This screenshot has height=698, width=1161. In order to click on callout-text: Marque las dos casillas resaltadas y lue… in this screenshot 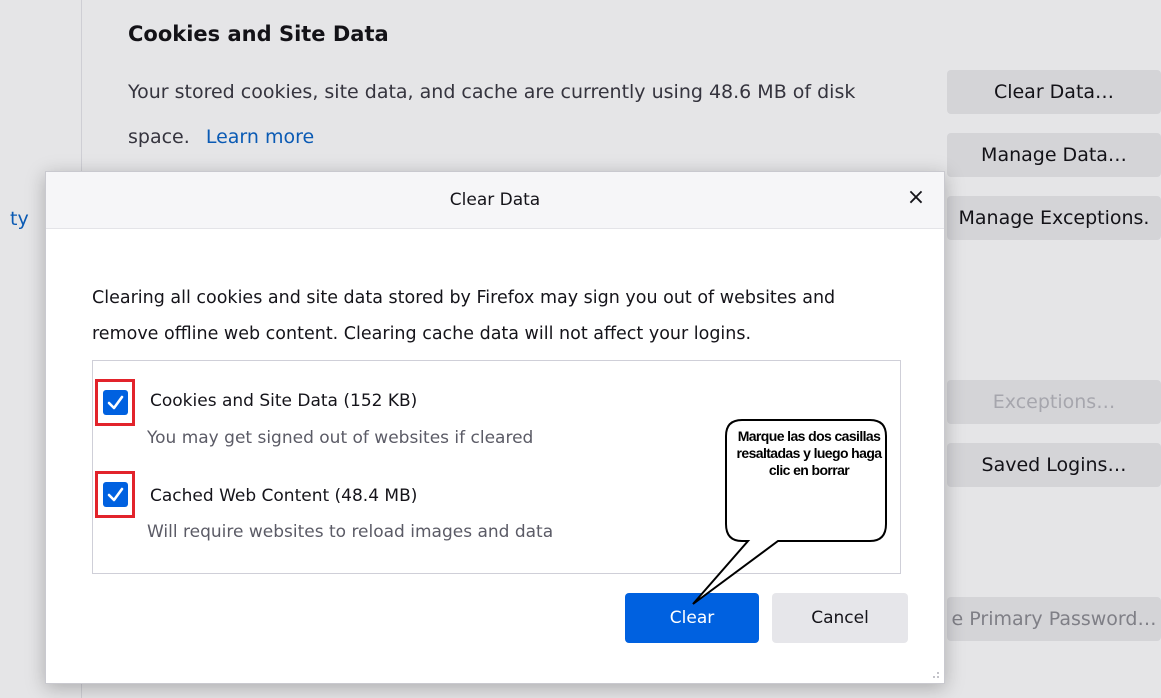, I will do `click(809, 453)`.